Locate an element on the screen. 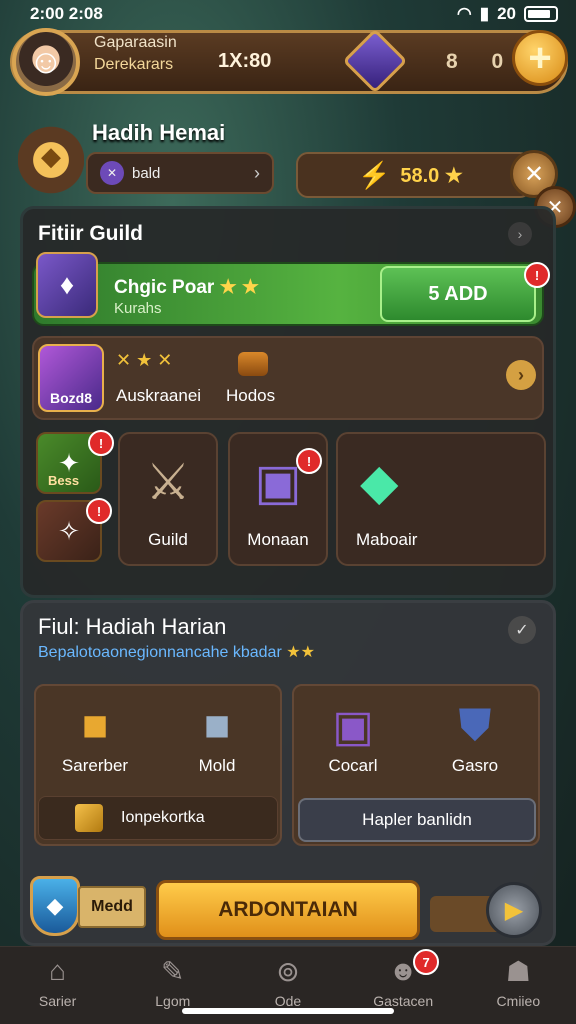 This screenshot has width=576, height=1024. nav-label: Gastacen is located at coordinates (403, 1001).